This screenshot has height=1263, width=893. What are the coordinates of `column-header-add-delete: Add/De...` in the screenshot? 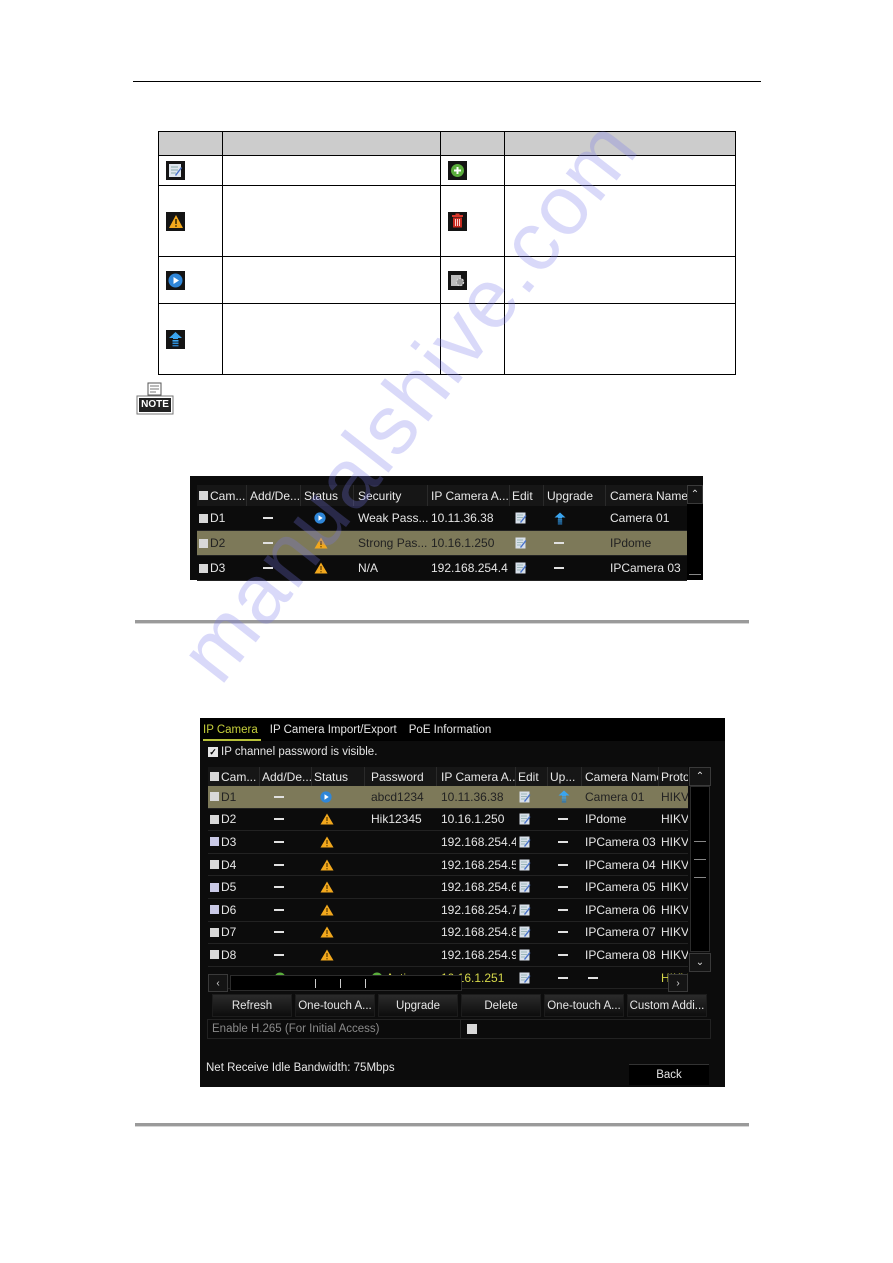 It's located at (286, 776).